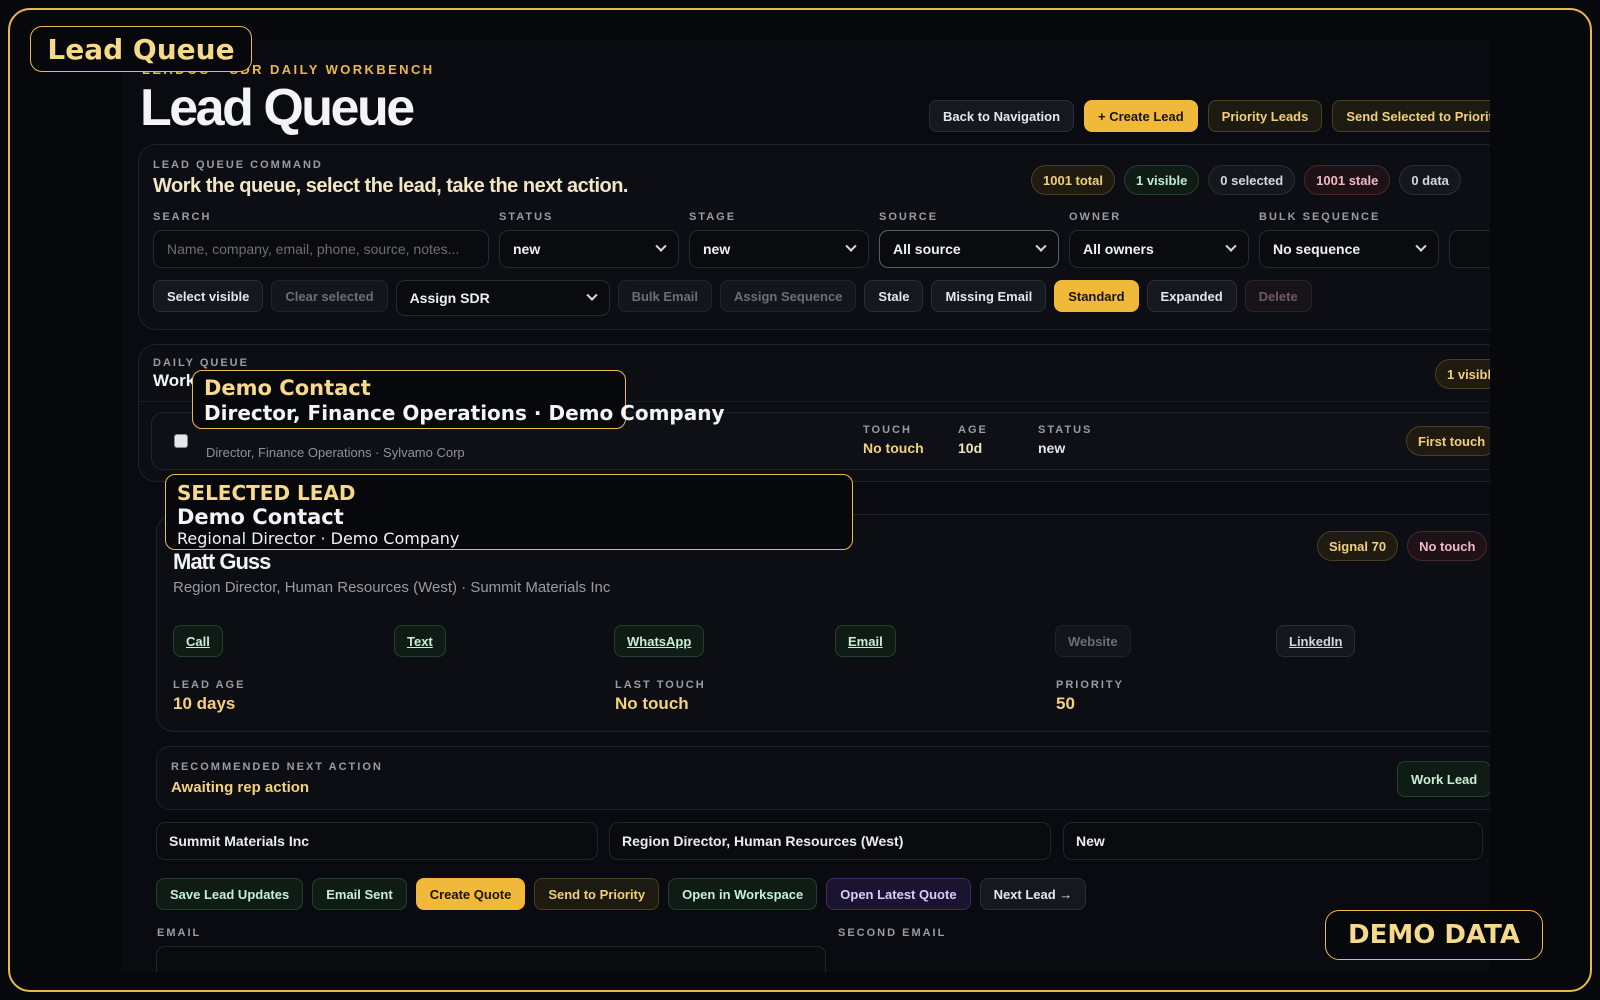  I want to click on stale-chip: 1001 stale, so click(1347, 180).